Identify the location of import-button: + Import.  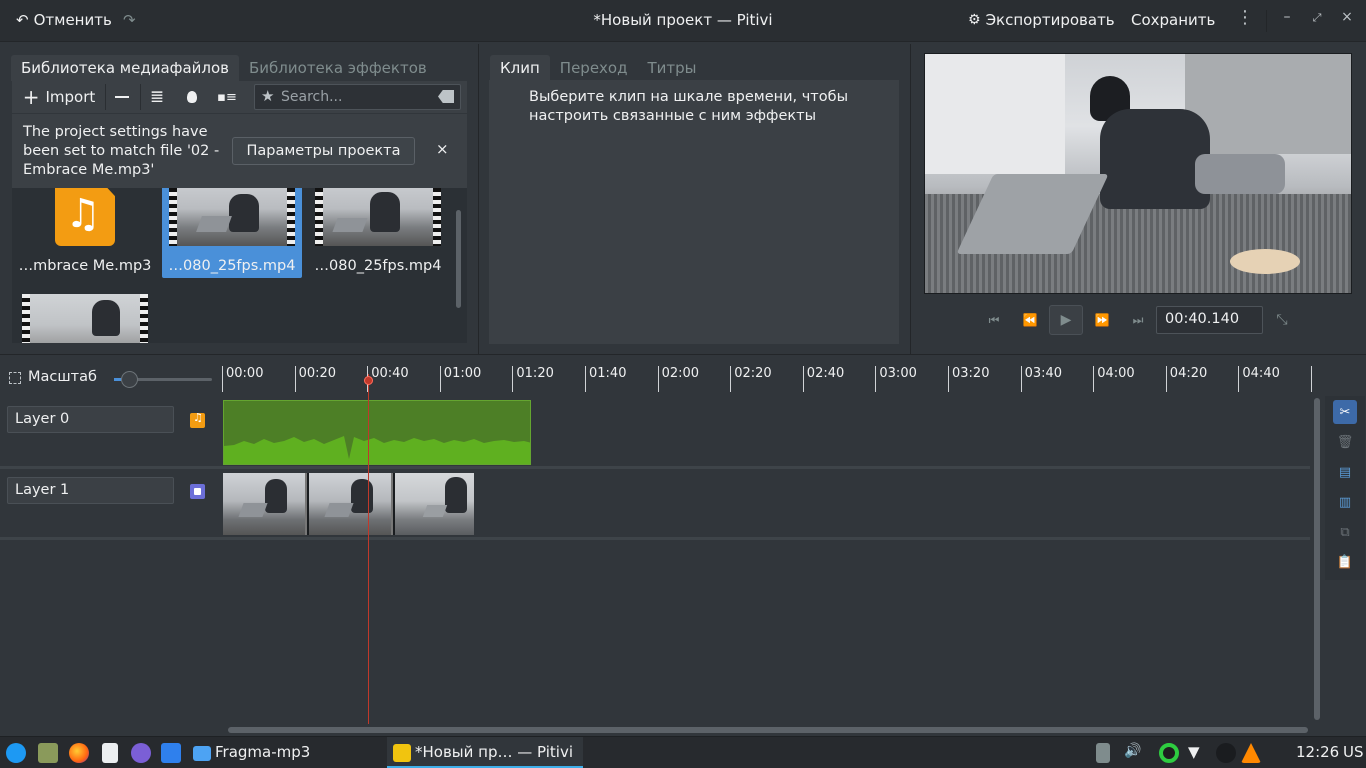
(59, 97).